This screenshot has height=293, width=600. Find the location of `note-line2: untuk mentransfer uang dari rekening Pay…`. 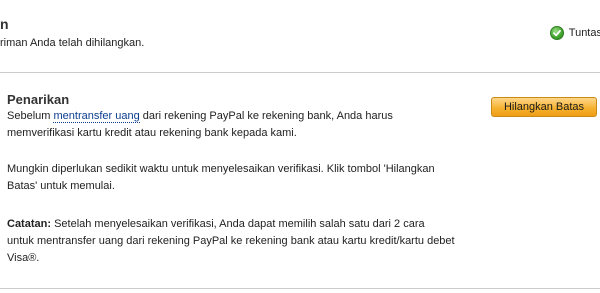

note-line2: untuk mentransfer uang dari rekening Pay… is located at coordinates (231, 241).